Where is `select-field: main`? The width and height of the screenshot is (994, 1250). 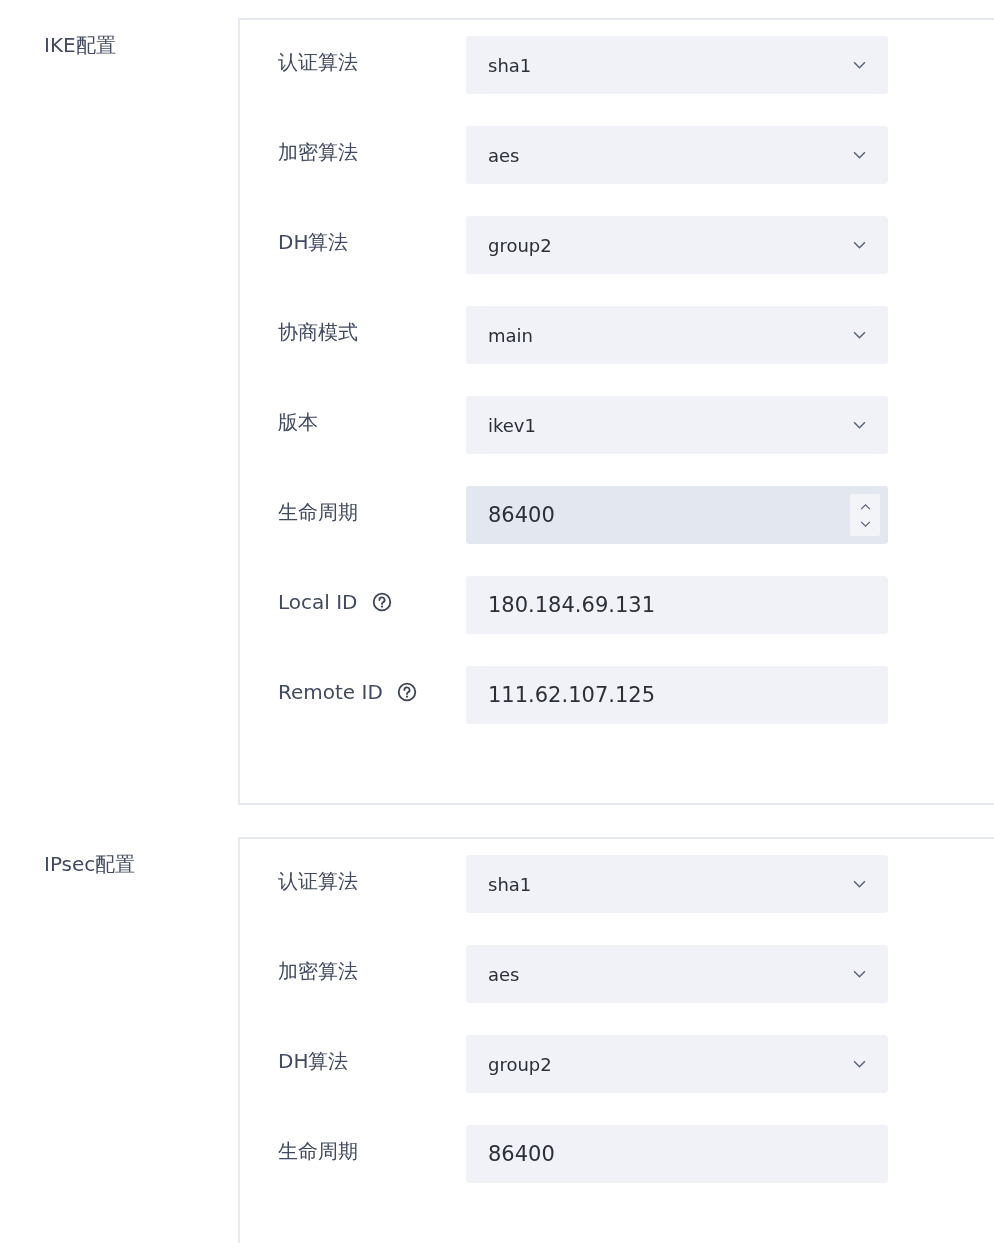 select-field: main is located at coordinates (677, 335).